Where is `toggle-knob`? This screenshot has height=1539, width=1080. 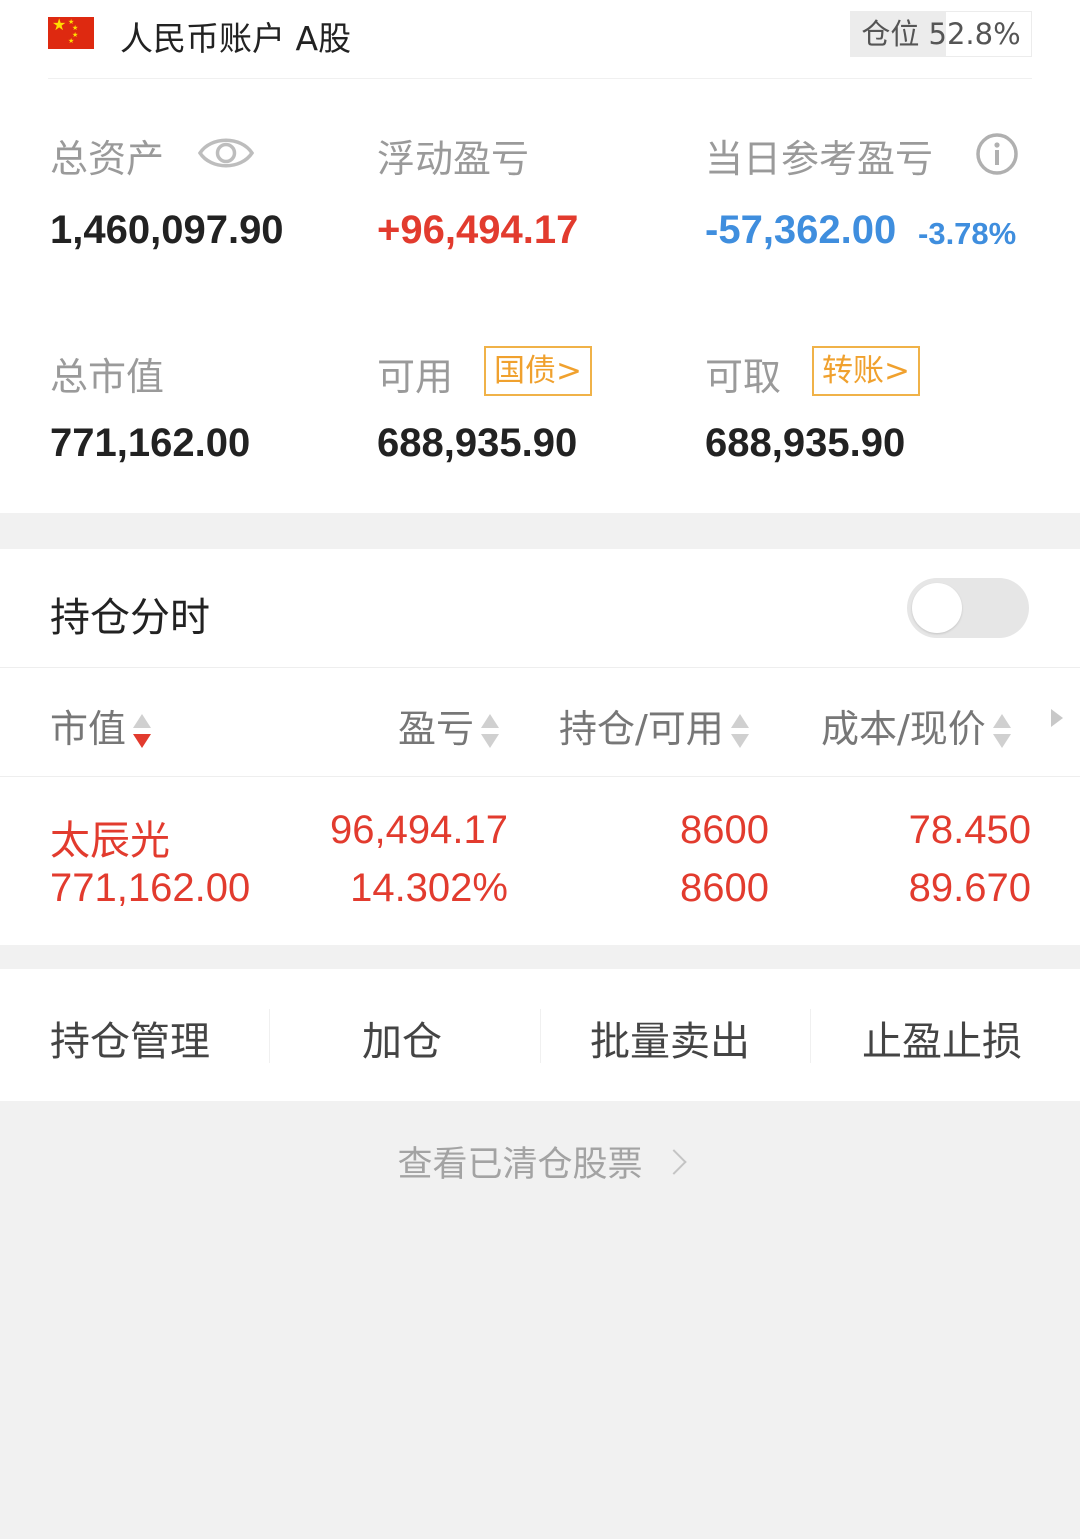 toggle-knob is located at coordinates (937, 608).